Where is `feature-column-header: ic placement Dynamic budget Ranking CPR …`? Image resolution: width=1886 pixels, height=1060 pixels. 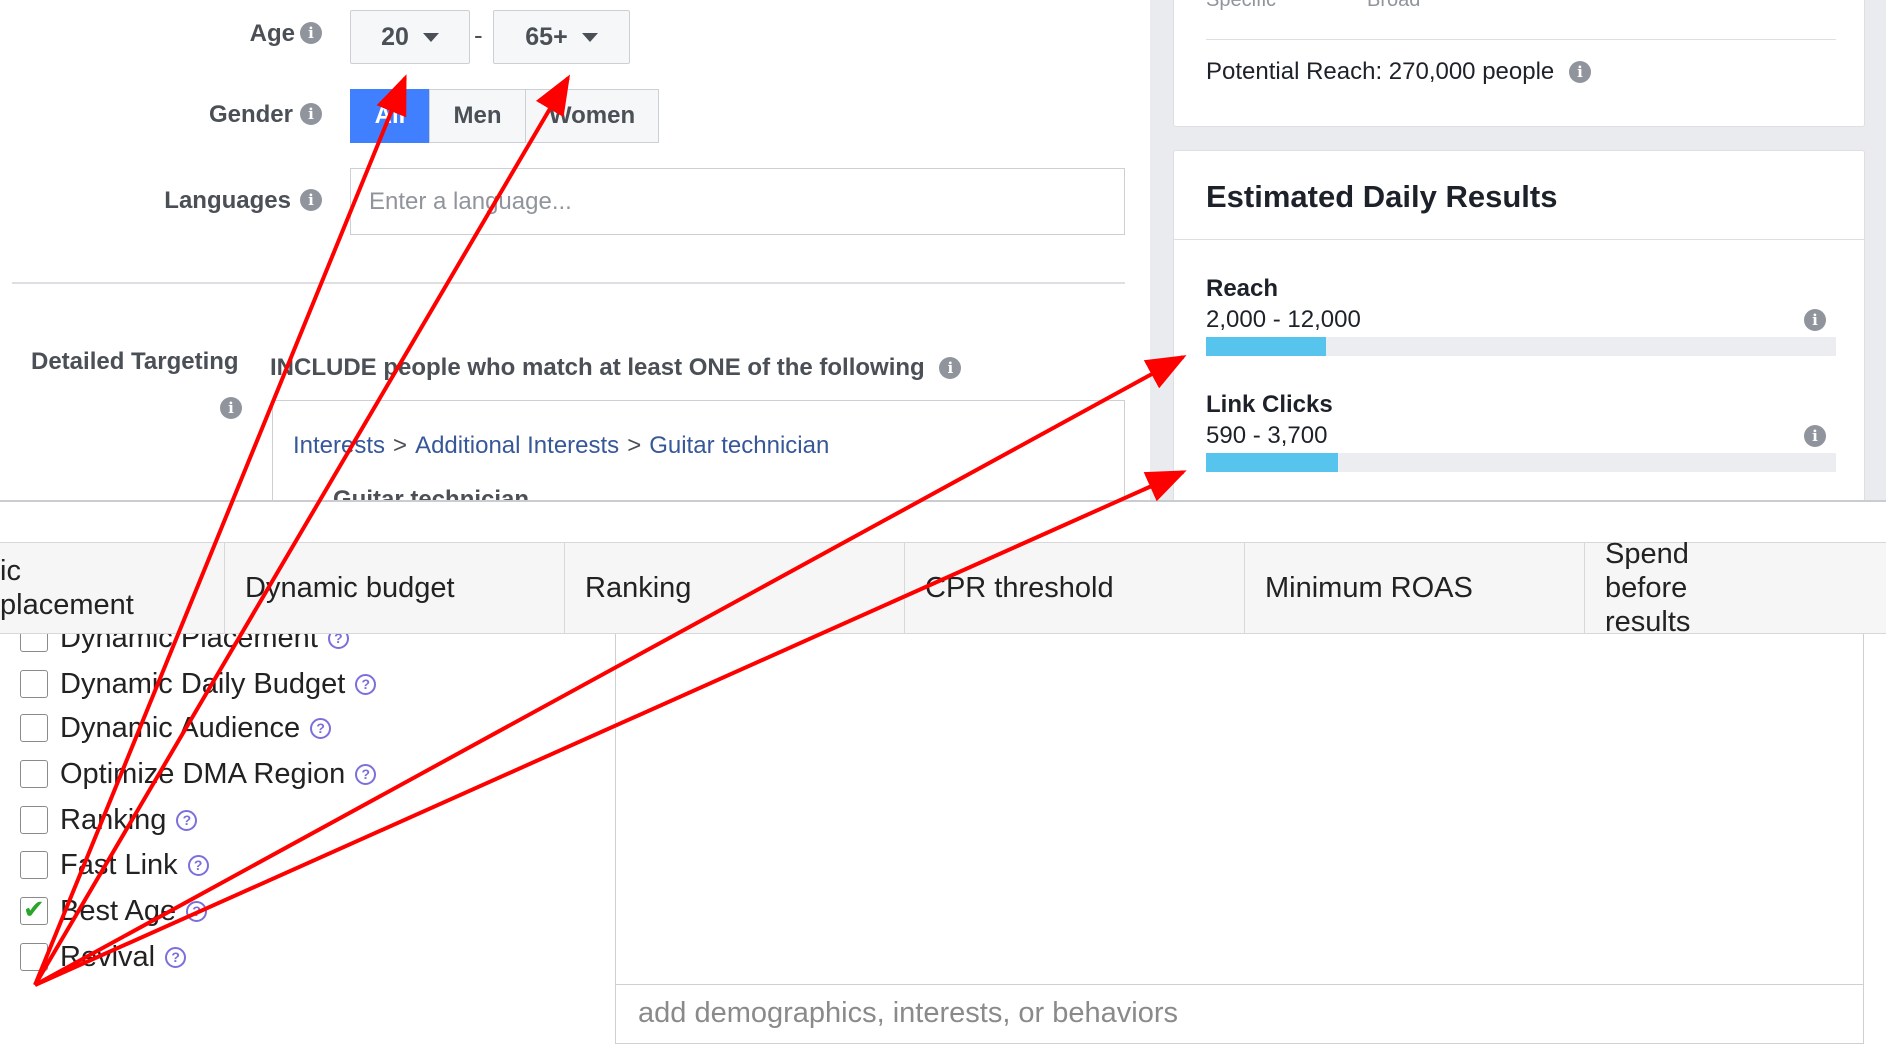
feature-column-header: ic placement Dynamic budget Ranking CPR … is located at coordinates (943, 588).